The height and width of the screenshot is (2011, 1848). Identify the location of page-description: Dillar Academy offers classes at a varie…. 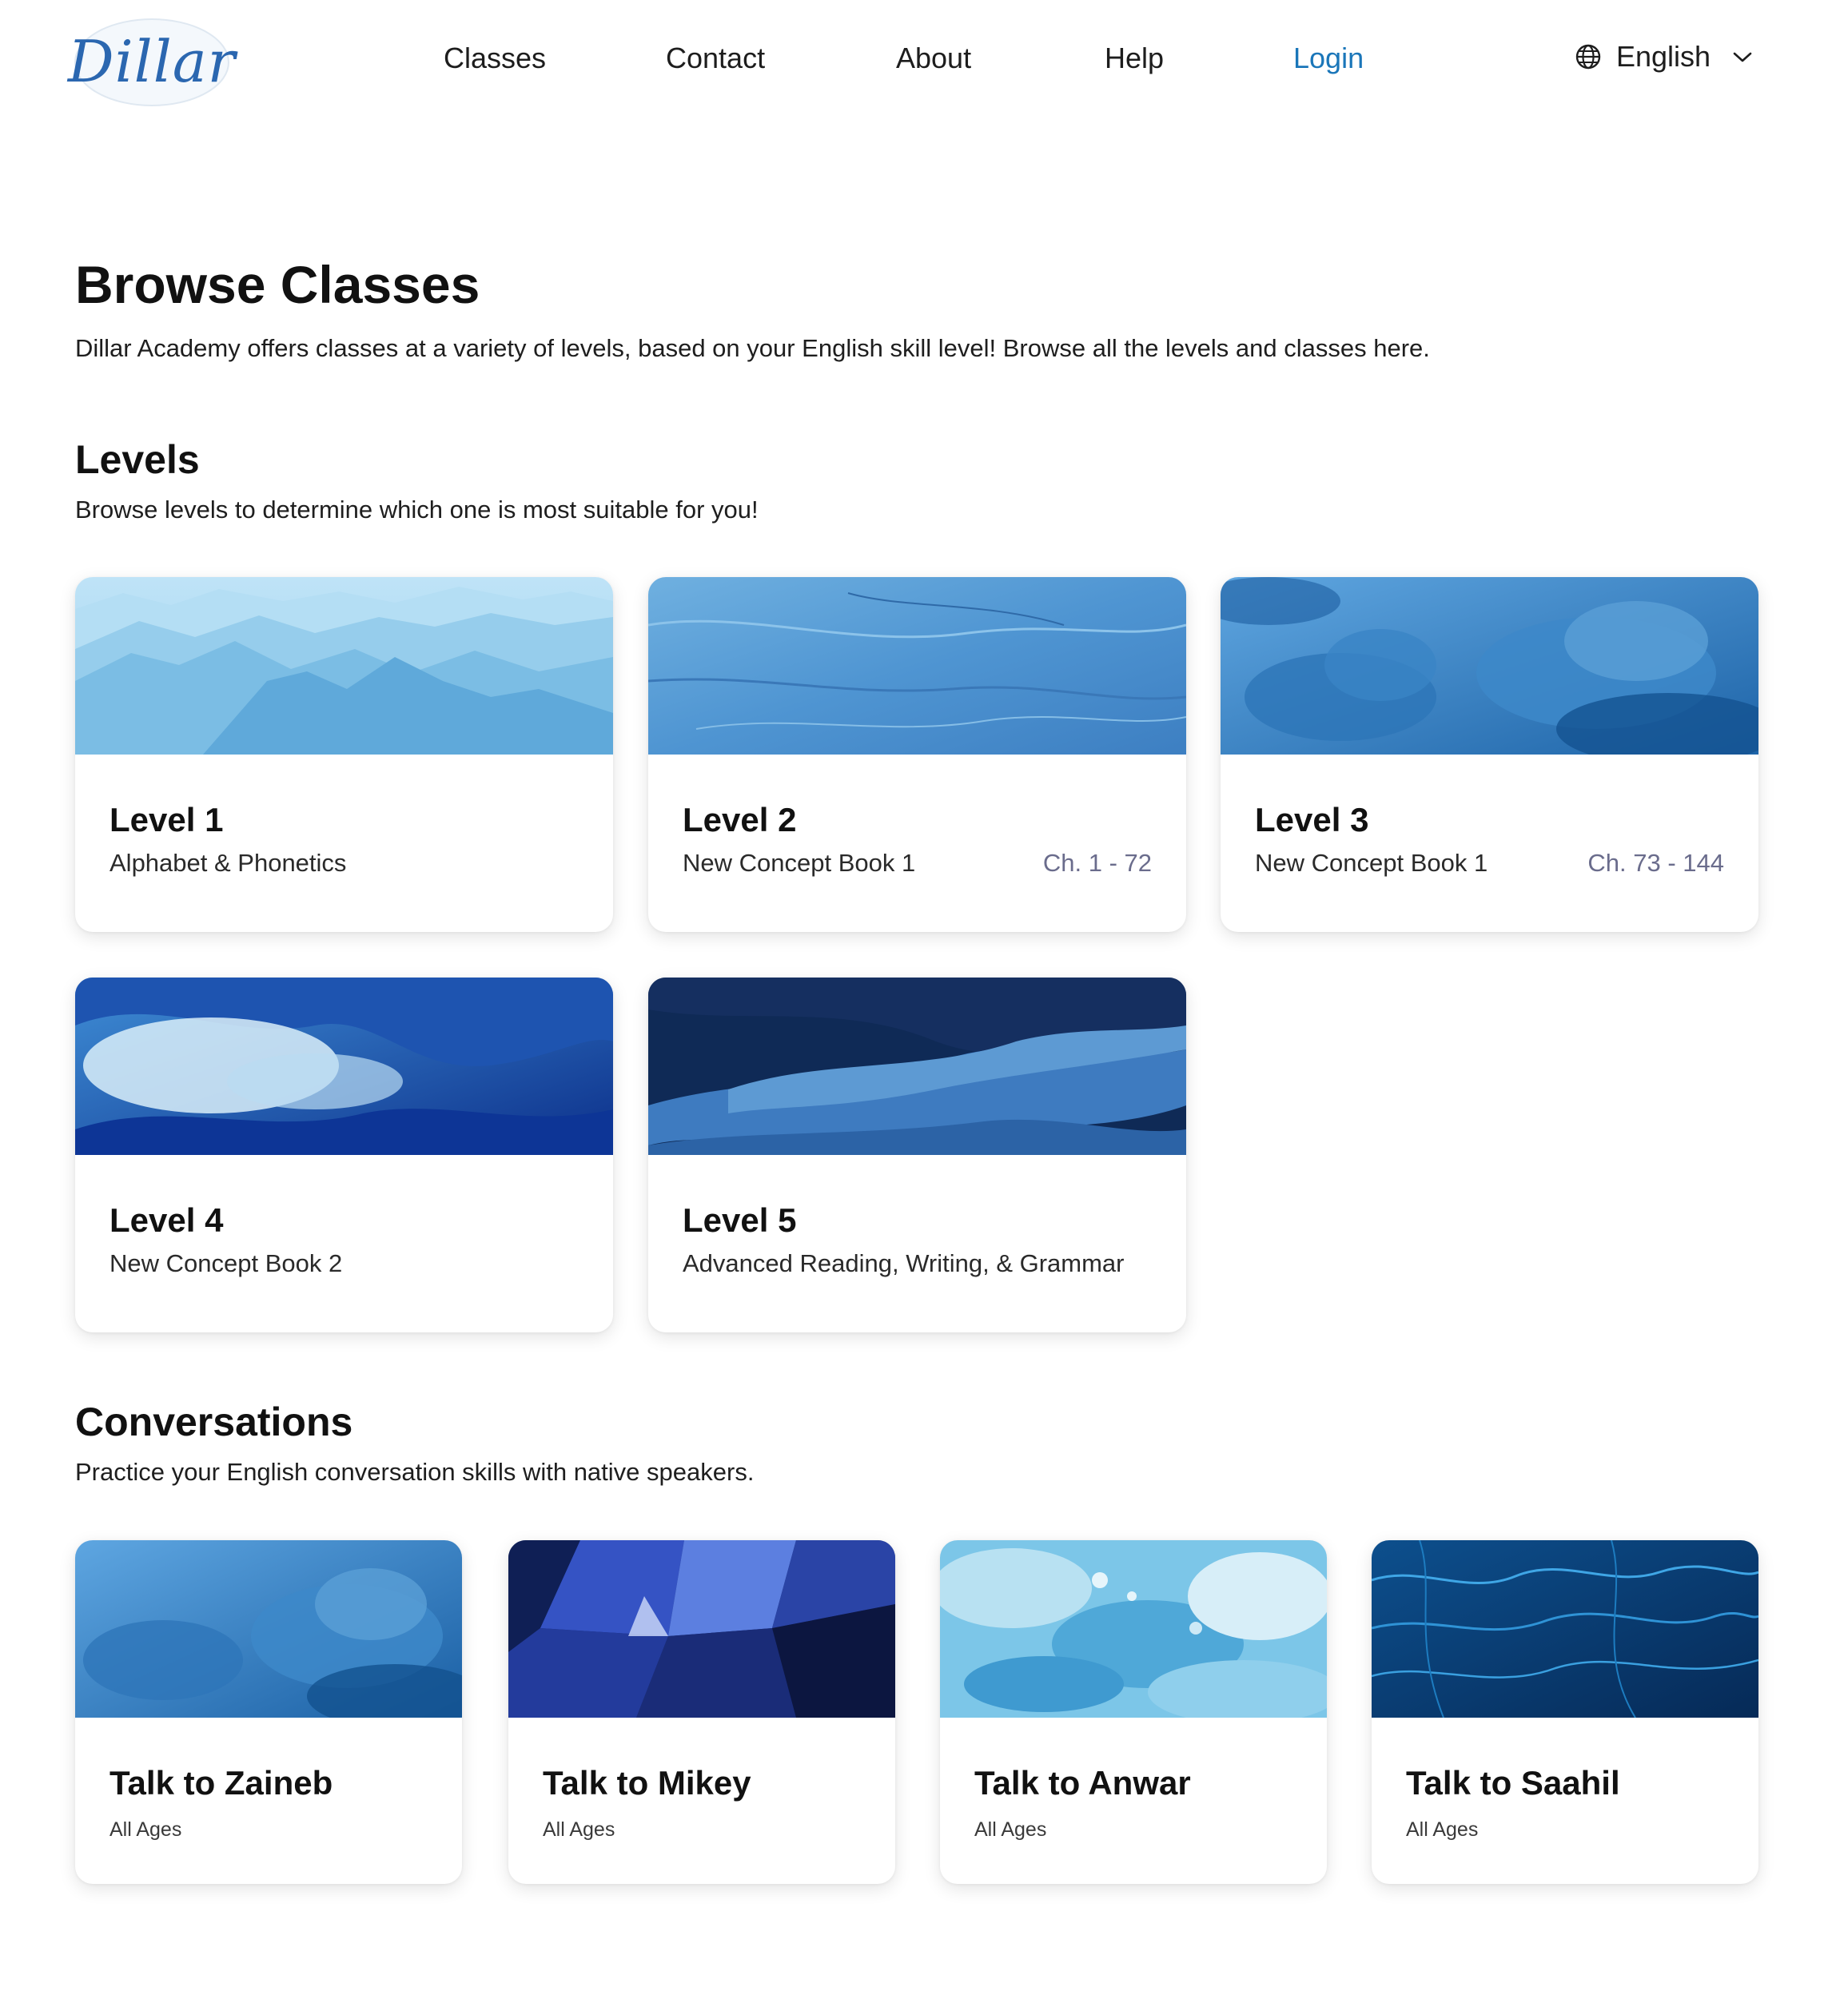
(752, 348).